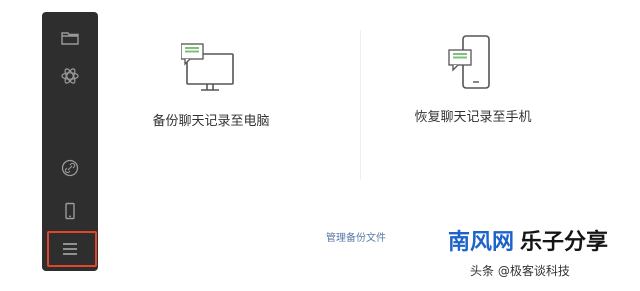  Describe the element at coordinates (469, 62) in the screenshot. I see `phone-chat-icon` at that location.